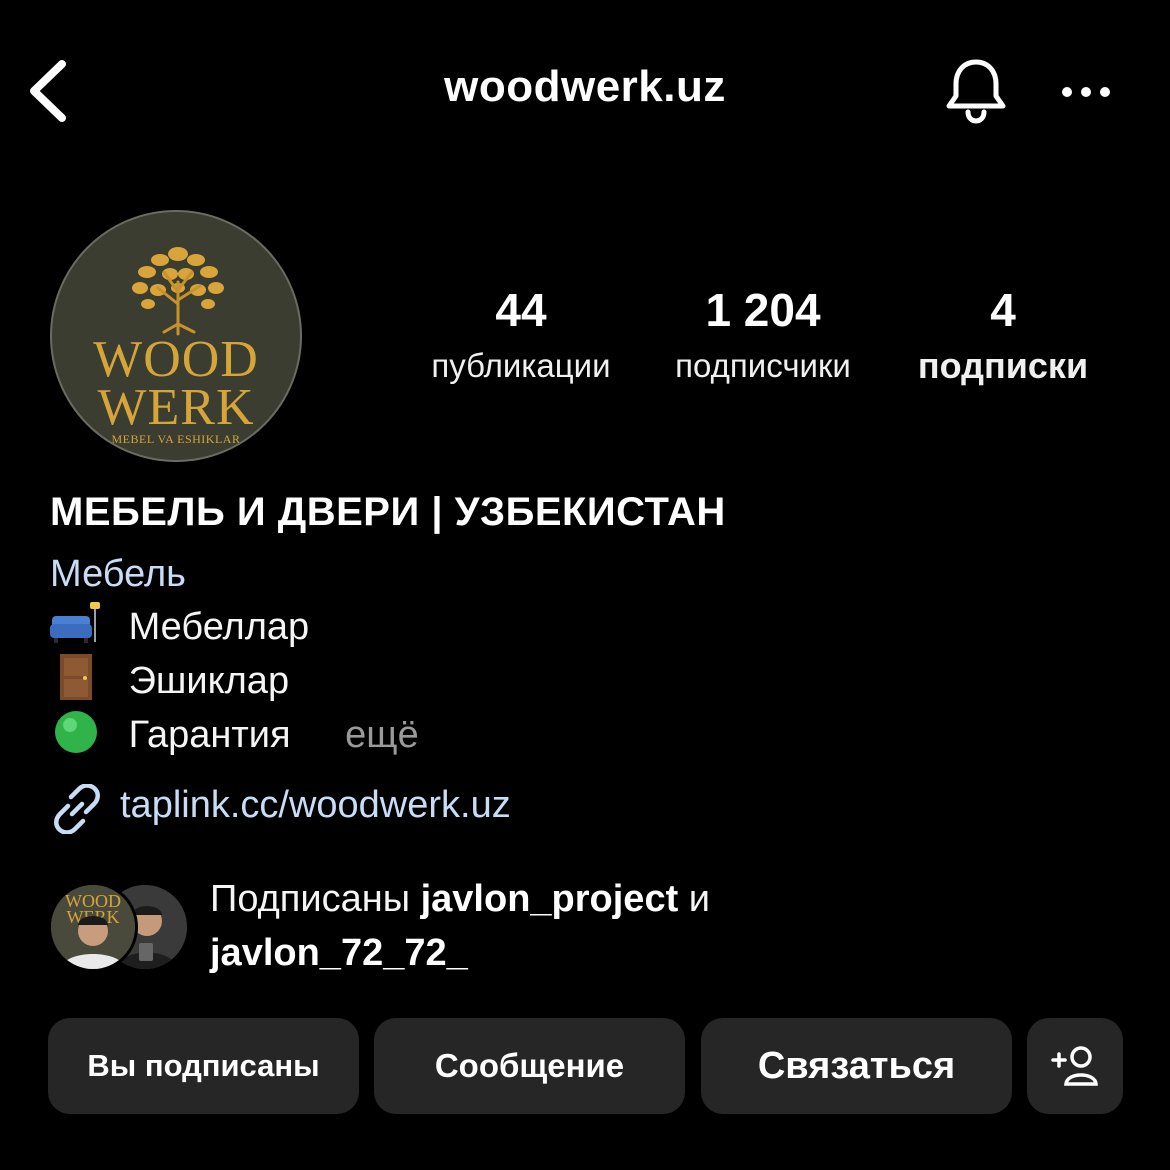 This screenshot has width=1170, height=1170. I want to click on stat-followers: 1 204 подписчики, so click(763, 335).